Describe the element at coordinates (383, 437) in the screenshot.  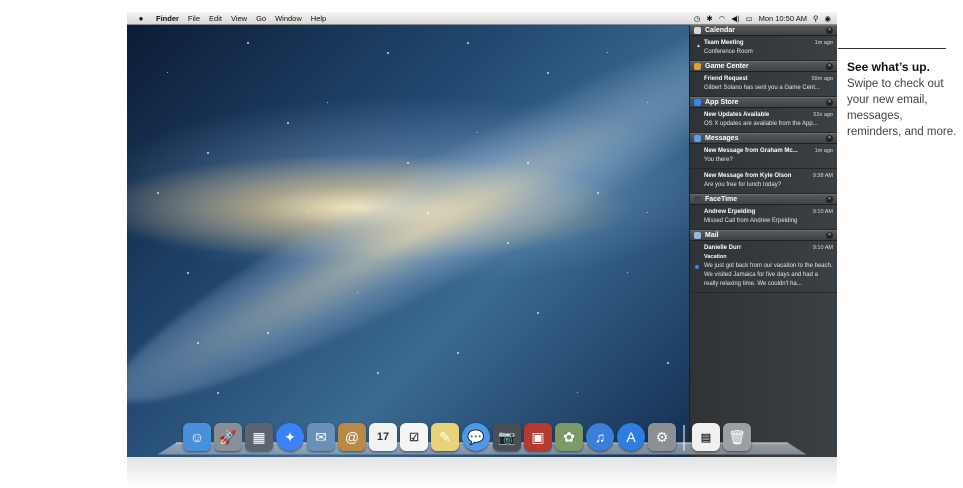
I see `calendar-icon: 17` at that location.